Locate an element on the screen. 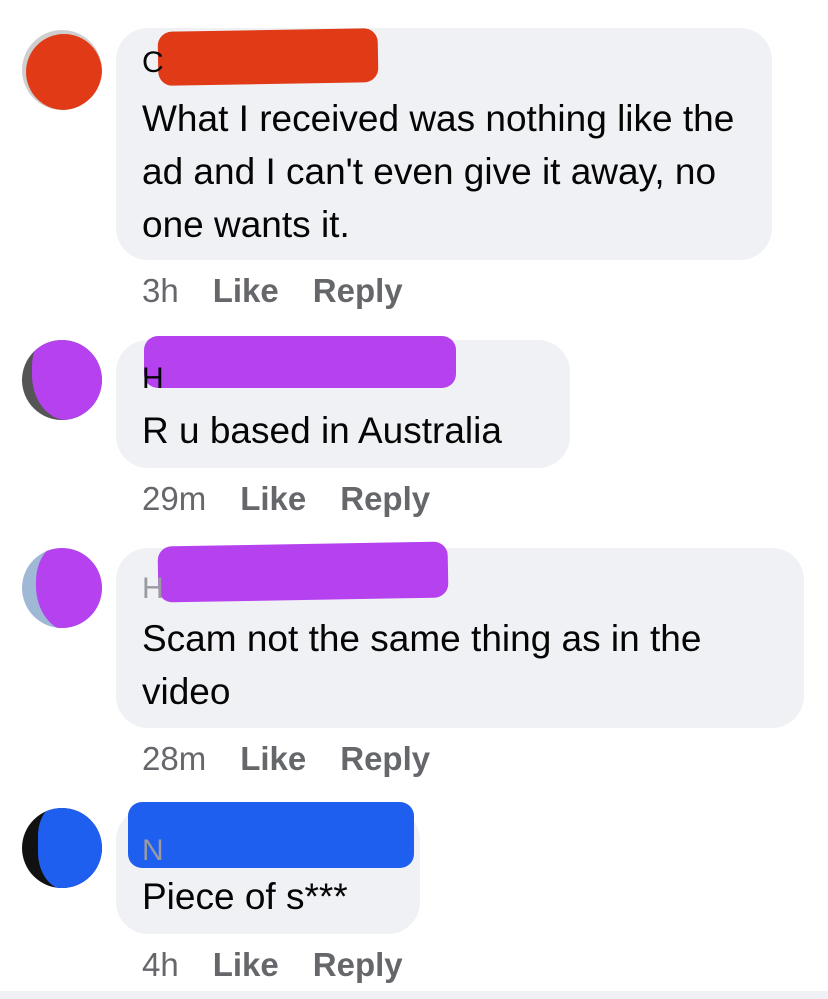  commenter-name: N is located at coordinates (153, 851).